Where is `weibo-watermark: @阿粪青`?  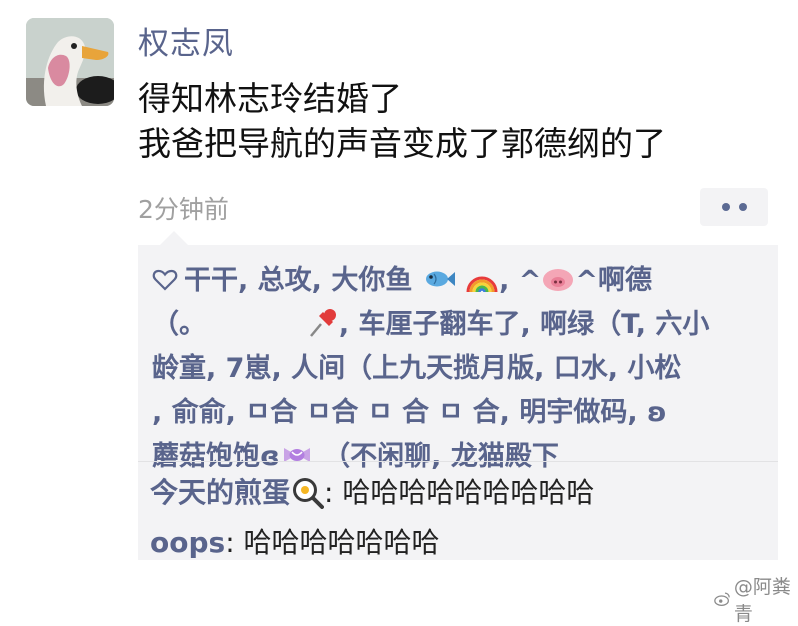 weibo-watermark: @阿粪青 is located at coordinates (756, 599).